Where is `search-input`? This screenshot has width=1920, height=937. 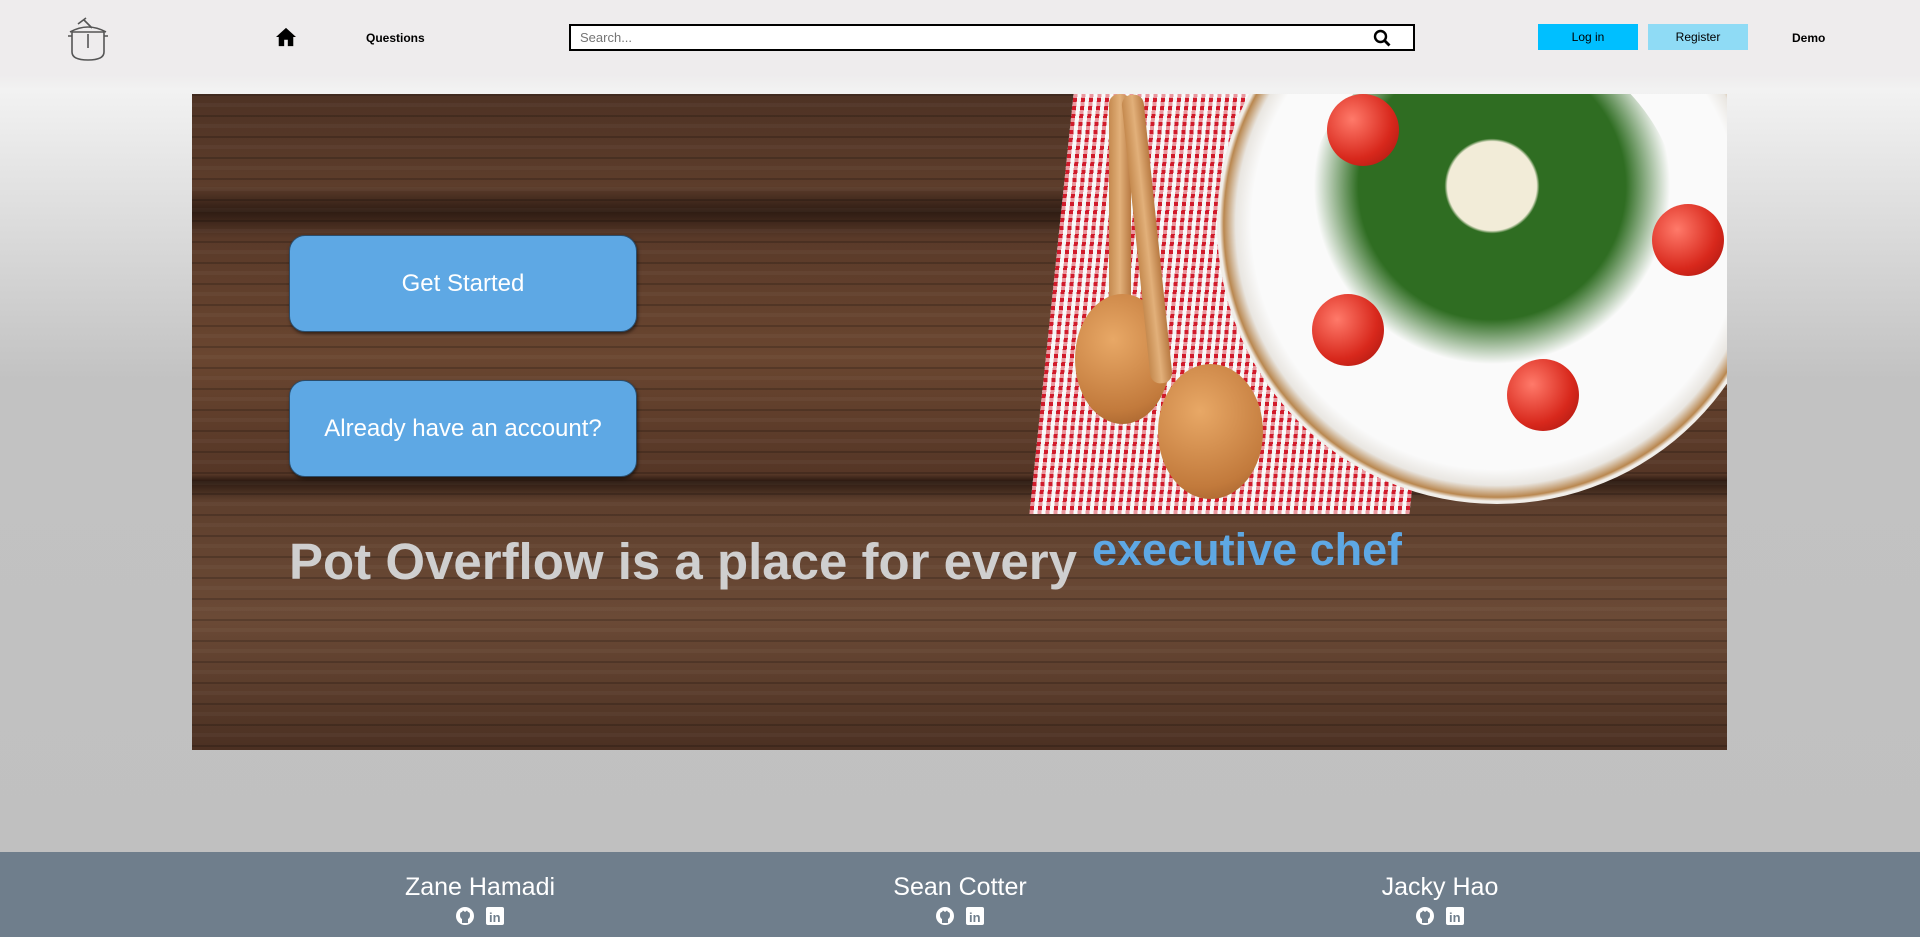
search-input is located at coordinates (961, 37).